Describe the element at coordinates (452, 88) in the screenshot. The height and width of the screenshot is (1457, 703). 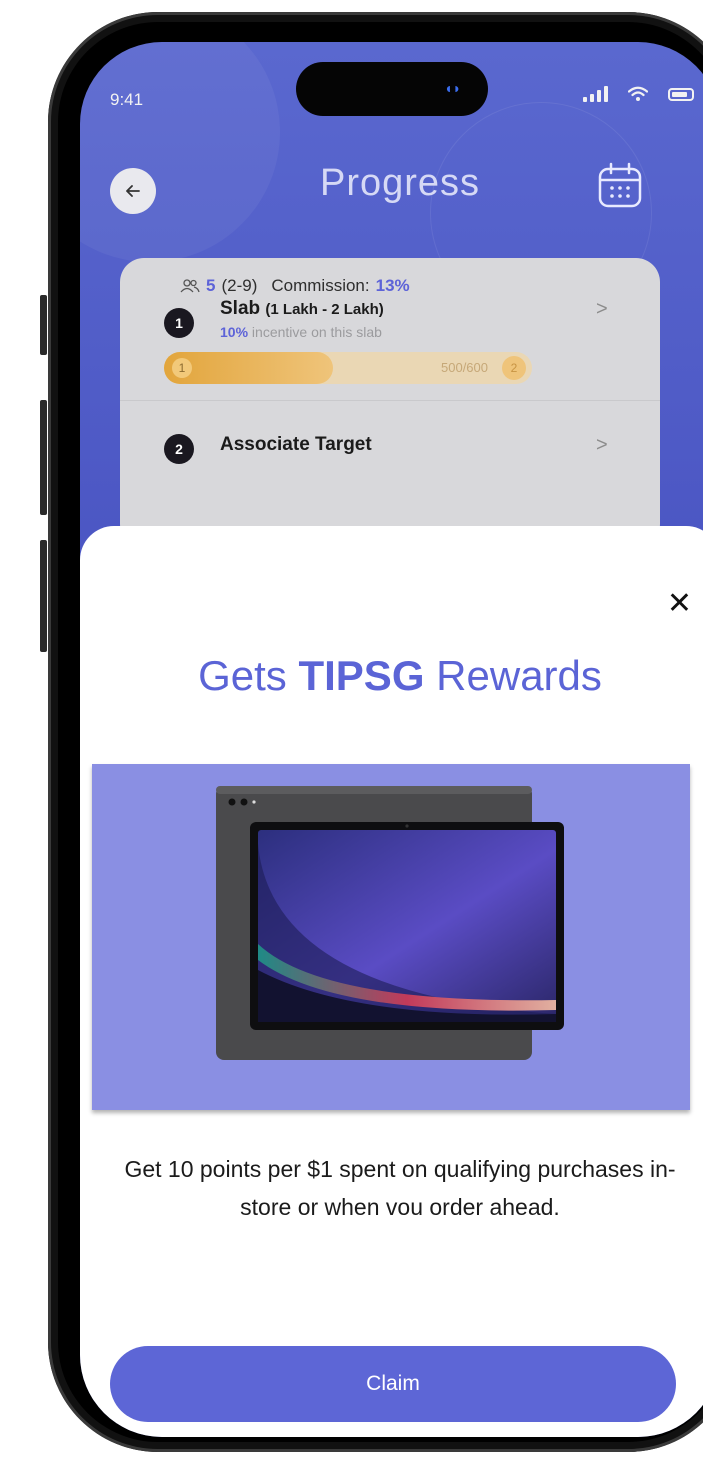
I see `activity-icon: ◖◗` at that location.